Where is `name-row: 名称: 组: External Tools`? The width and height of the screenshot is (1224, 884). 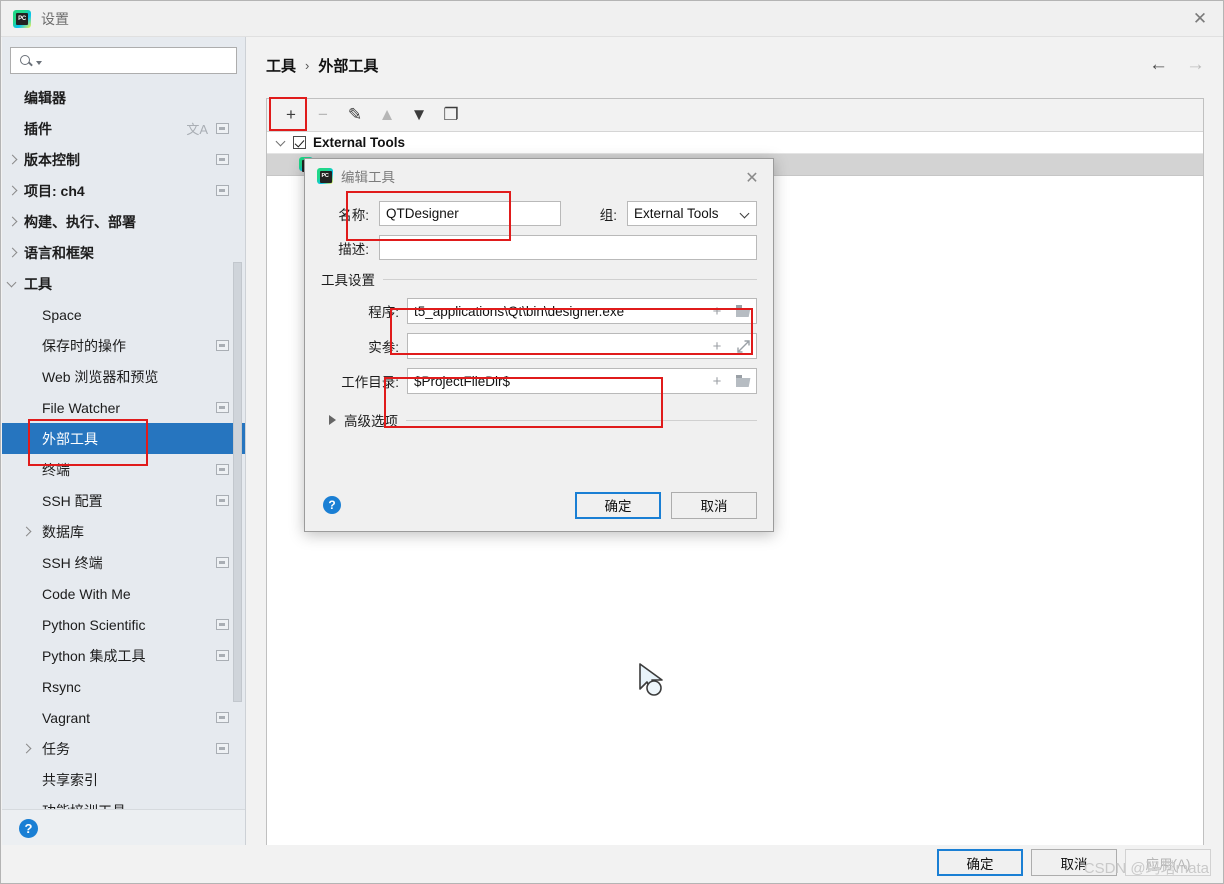
name-row: 名称: 组: External Tools is located at coordinates (539, 213).